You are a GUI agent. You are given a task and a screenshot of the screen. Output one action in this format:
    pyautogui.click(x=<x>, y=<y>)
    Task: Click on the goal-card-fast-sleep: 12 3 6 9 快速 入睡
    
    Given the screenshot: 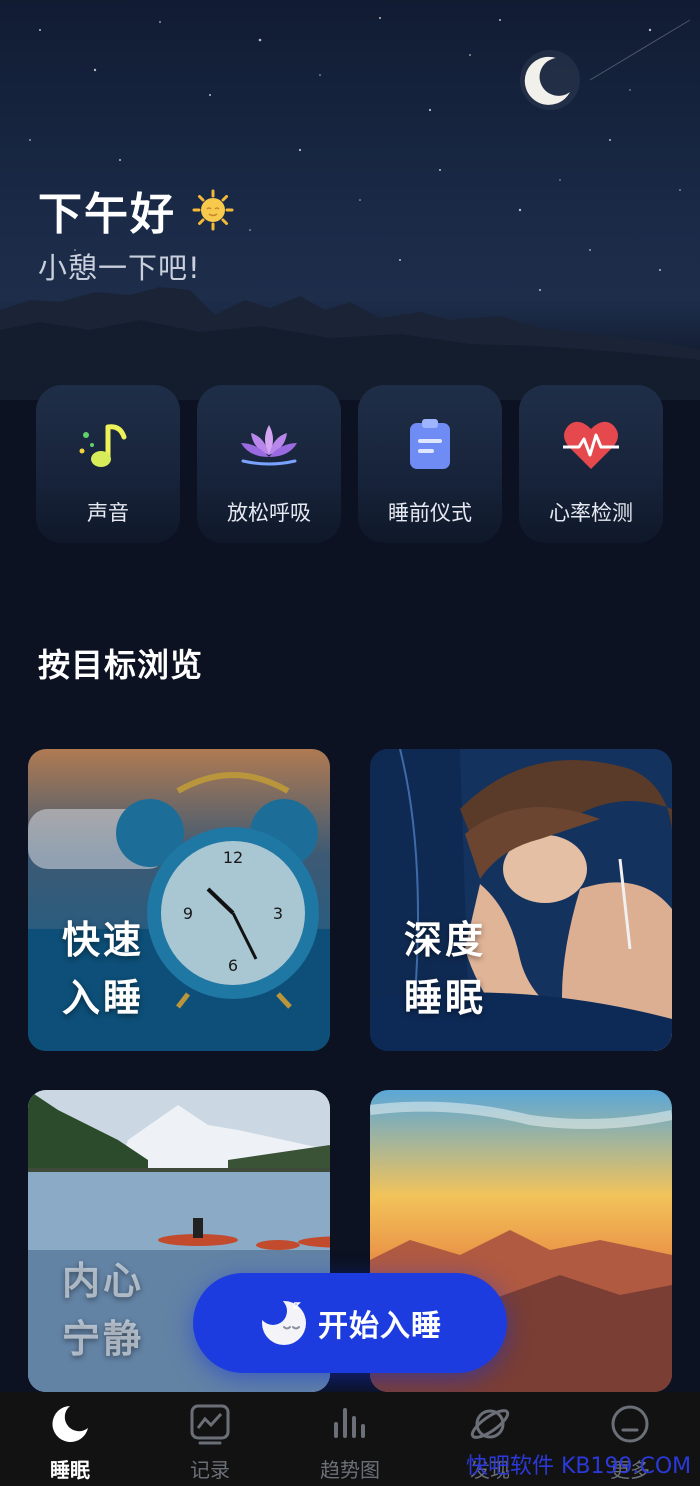 What is the action you would take?
    pyautogui.click(x=179, y=900)
    